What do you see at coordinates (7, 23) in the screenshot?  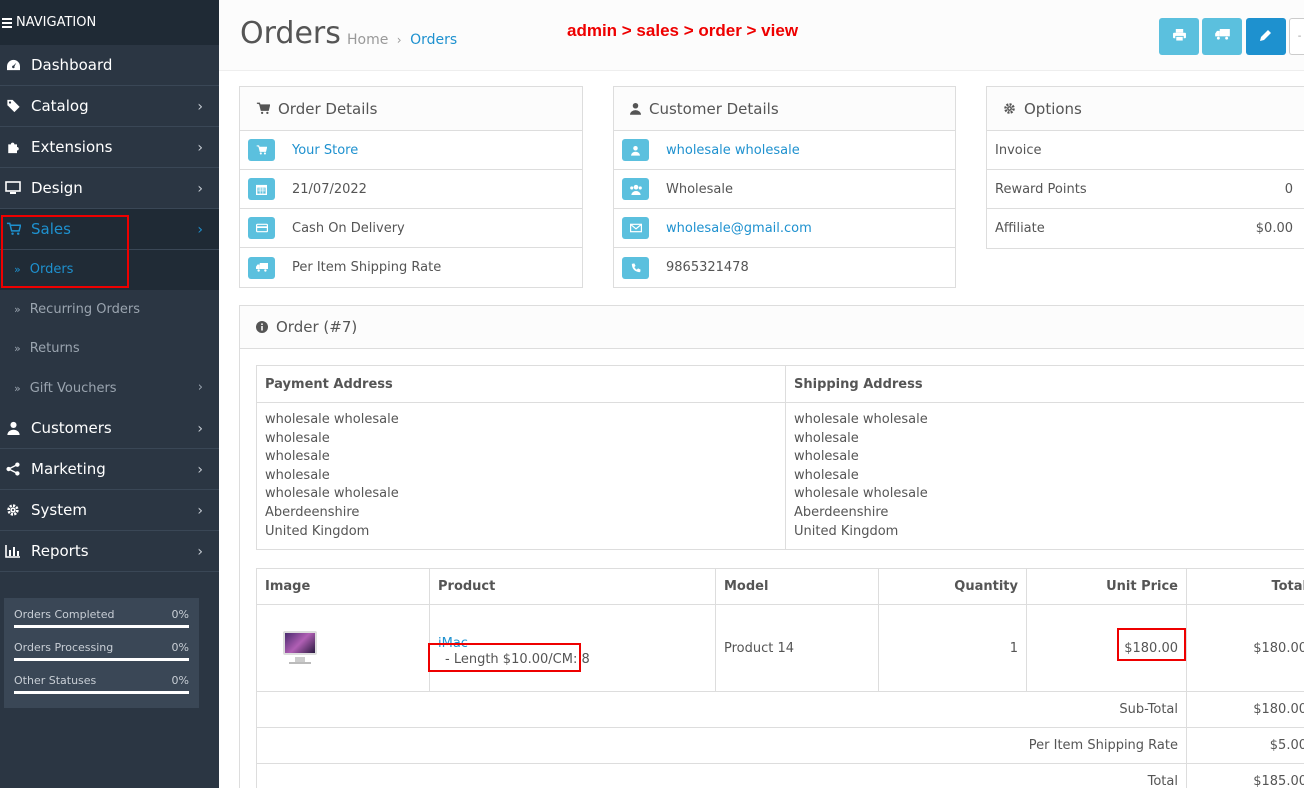 I see `menu-icon` at bounding box center [7, 23].